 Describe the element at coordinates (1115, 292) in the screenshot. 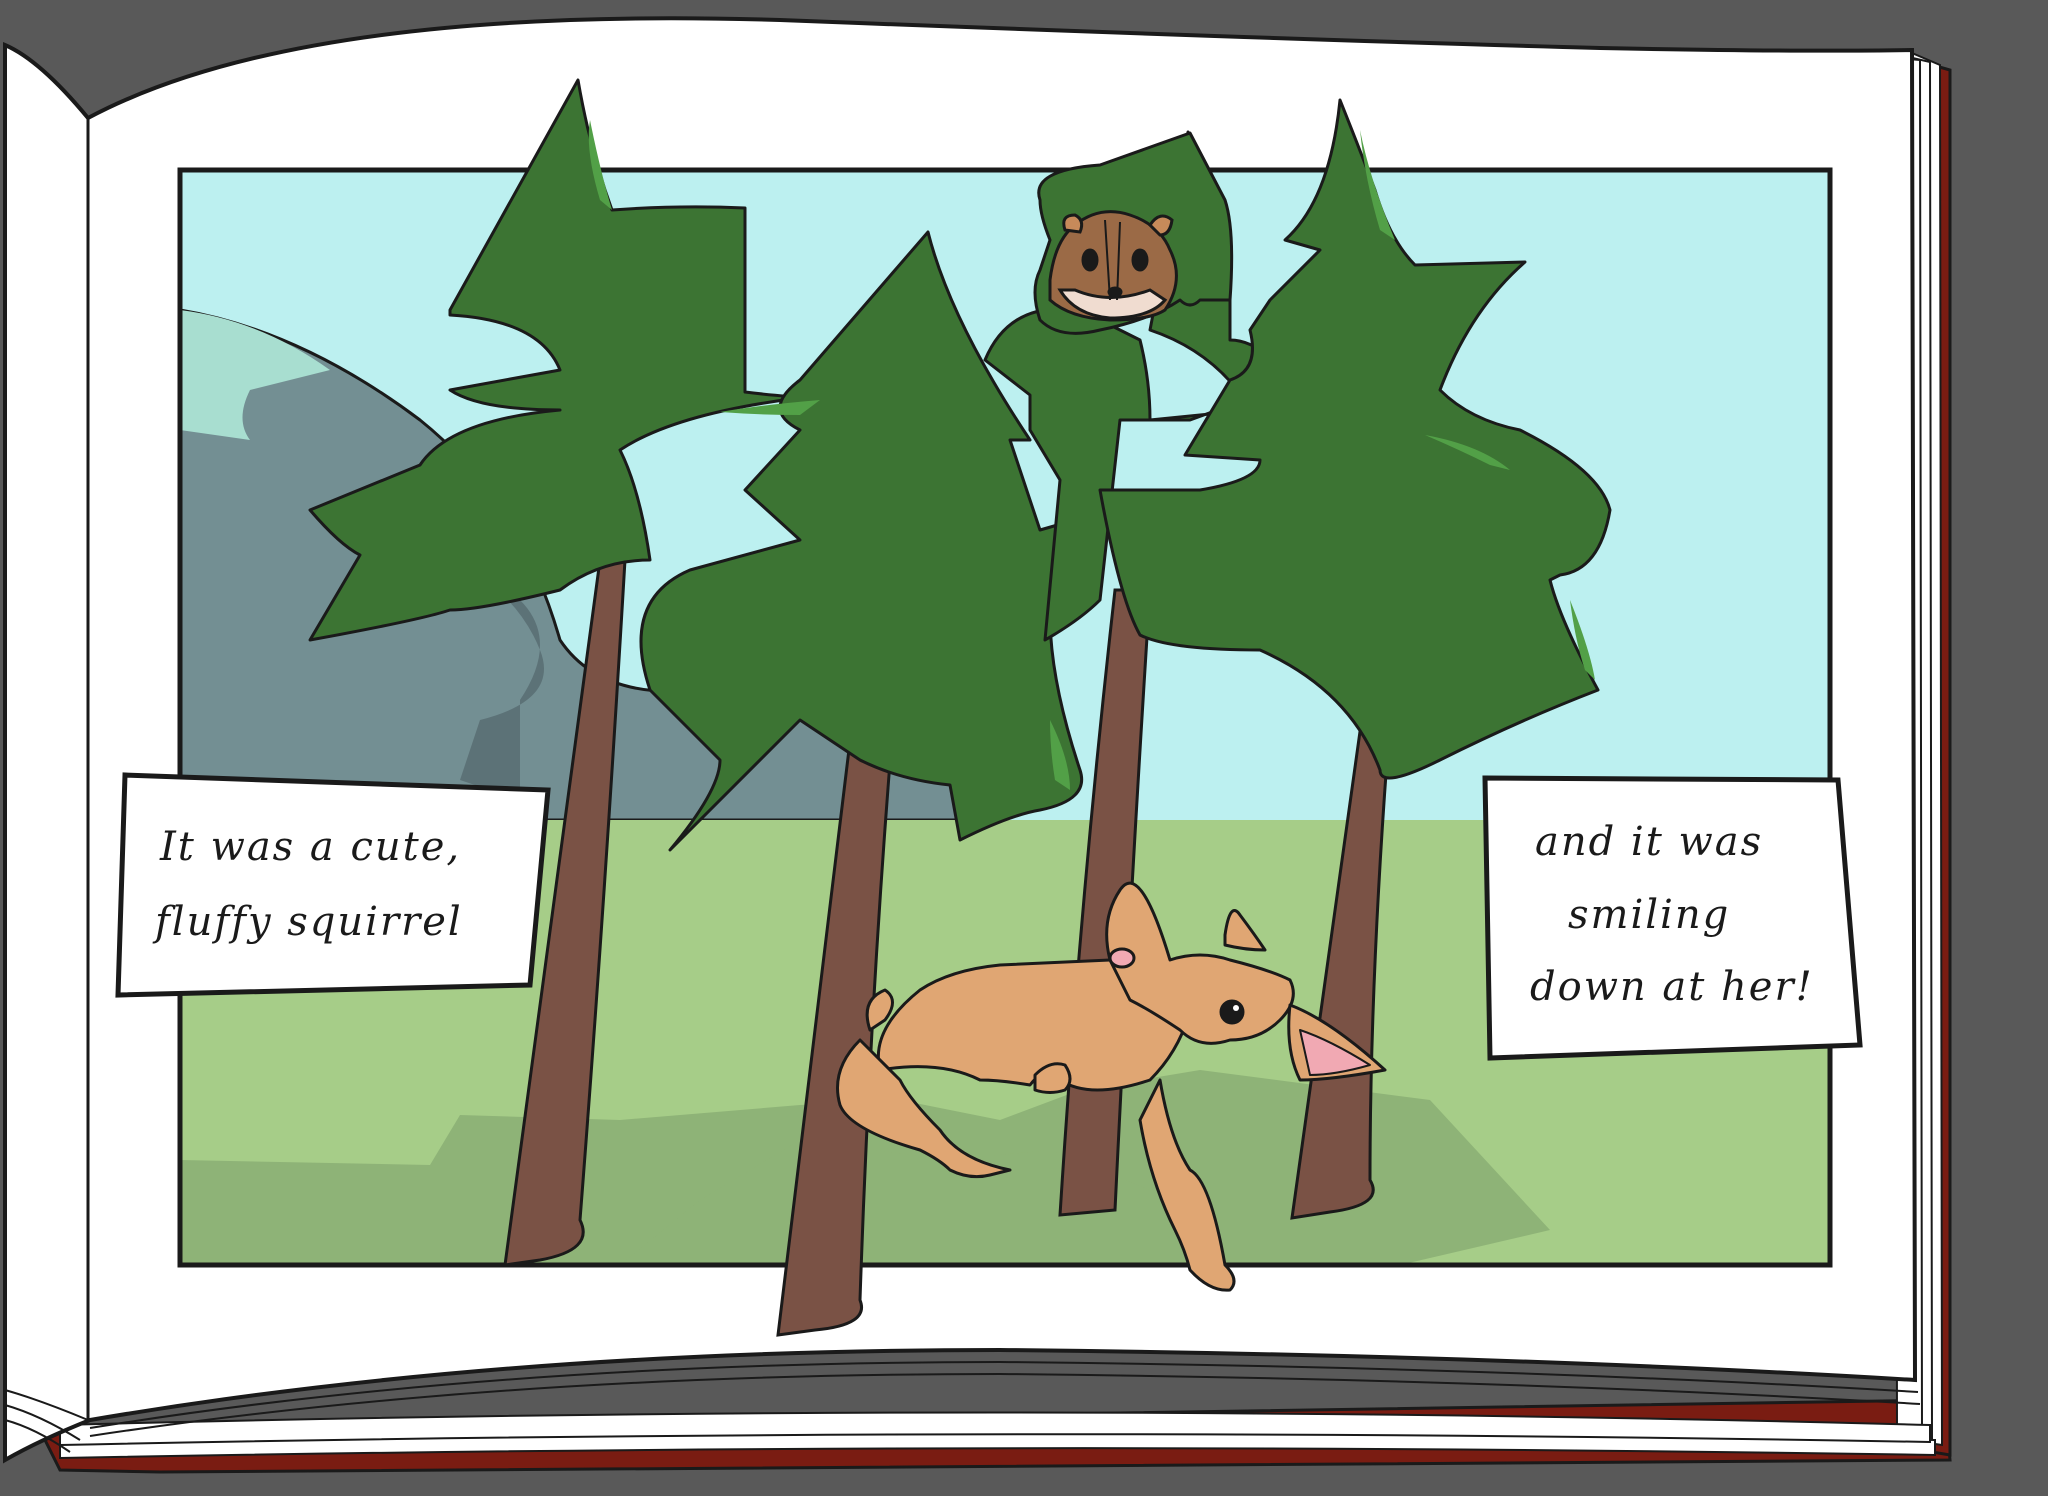

I see `squirrel-nose` at that location.